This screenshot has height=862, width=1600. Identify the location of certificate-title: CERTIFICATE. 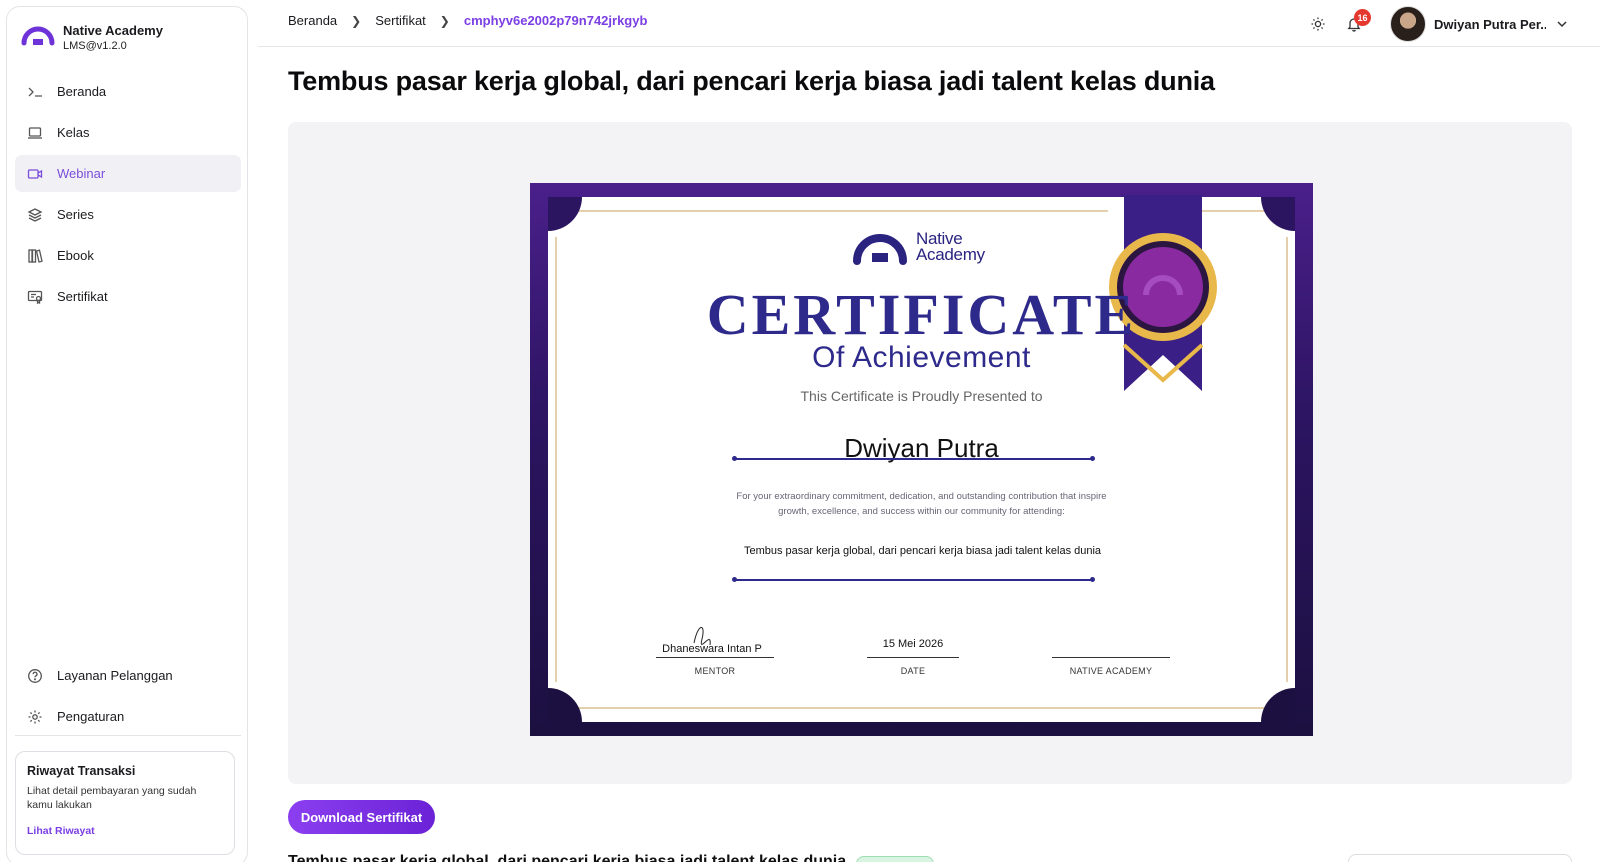
(921, 314).